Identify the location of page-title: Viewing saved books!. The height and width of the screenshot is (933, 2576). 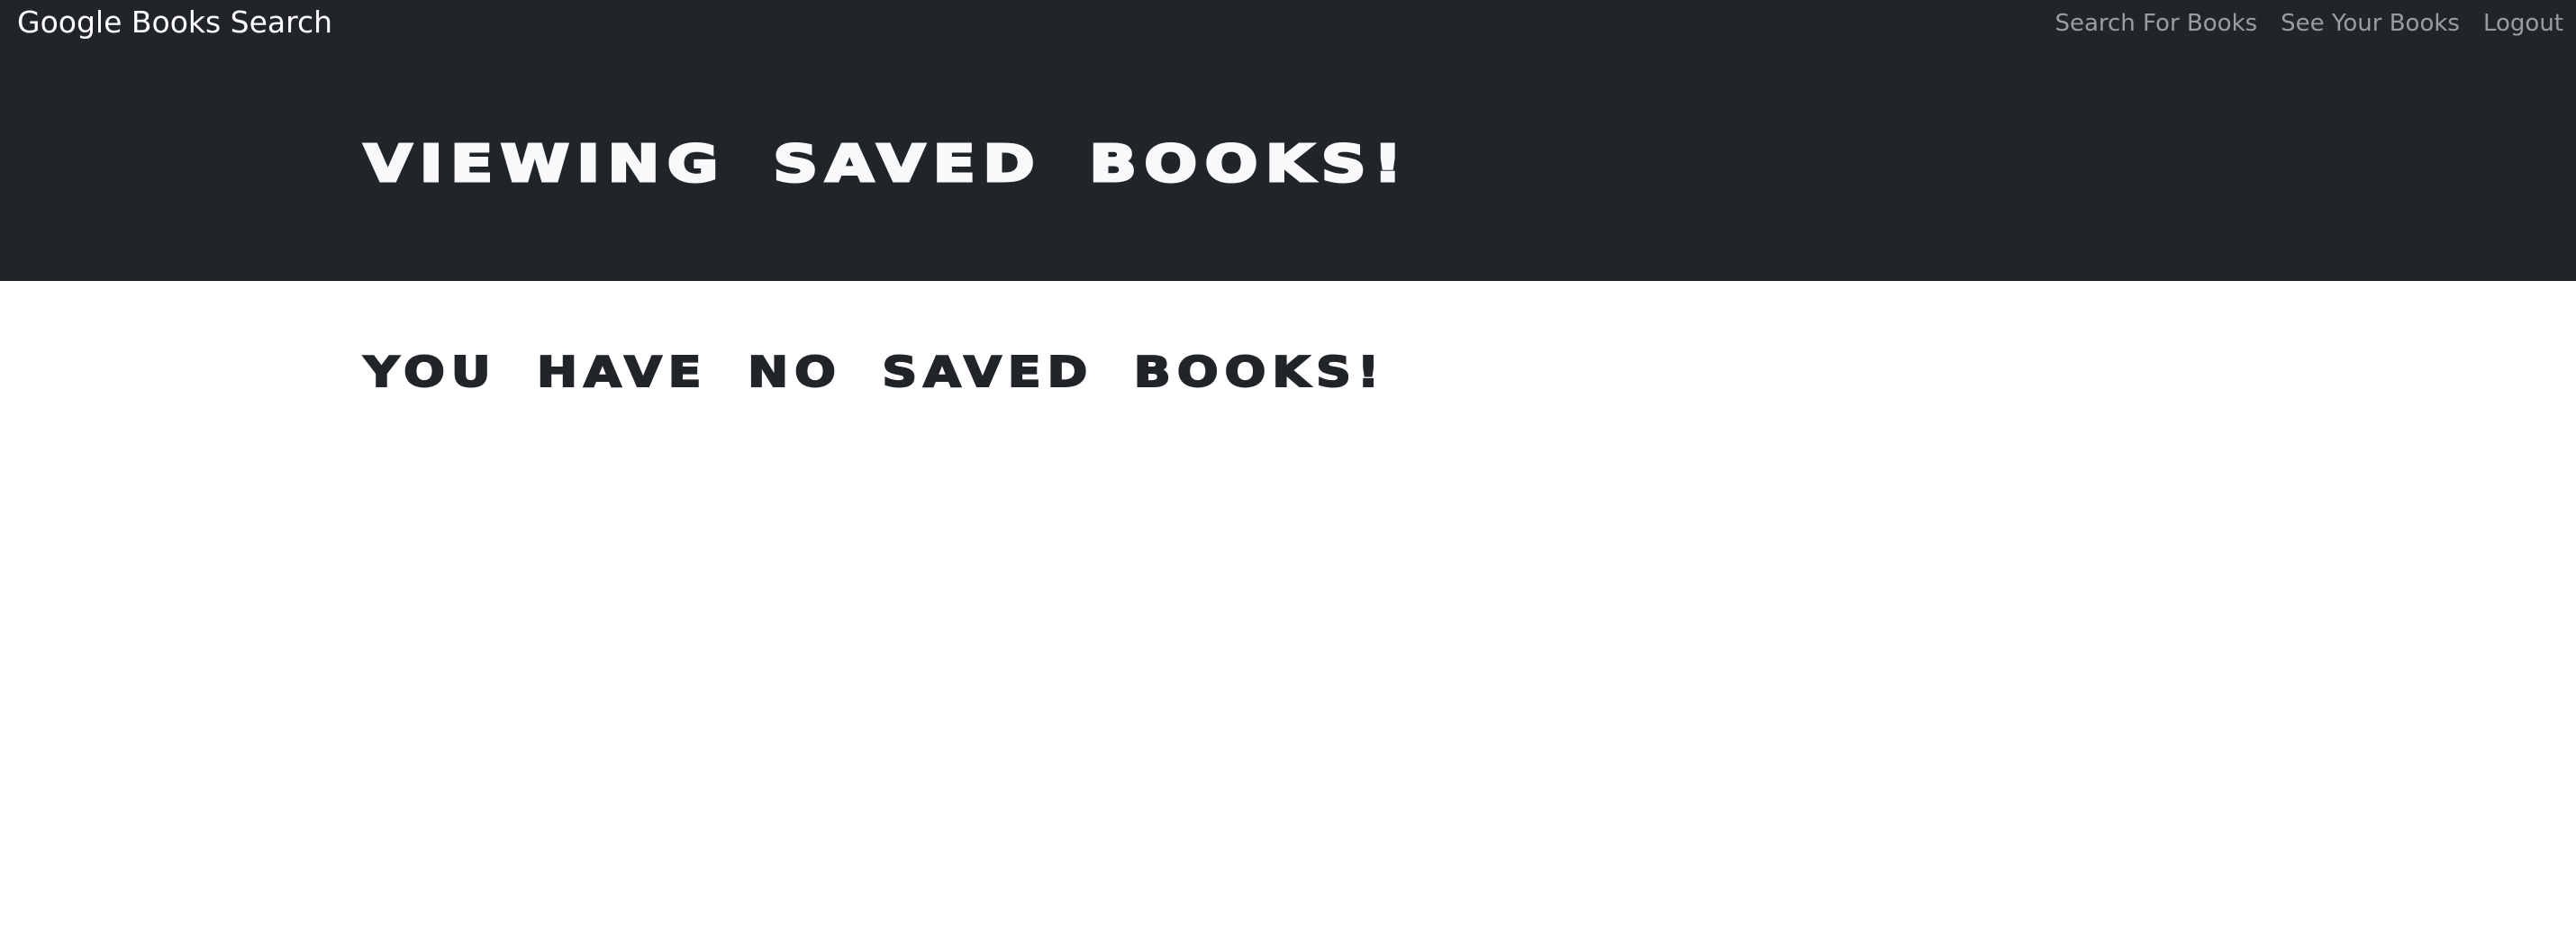
(886, 165).